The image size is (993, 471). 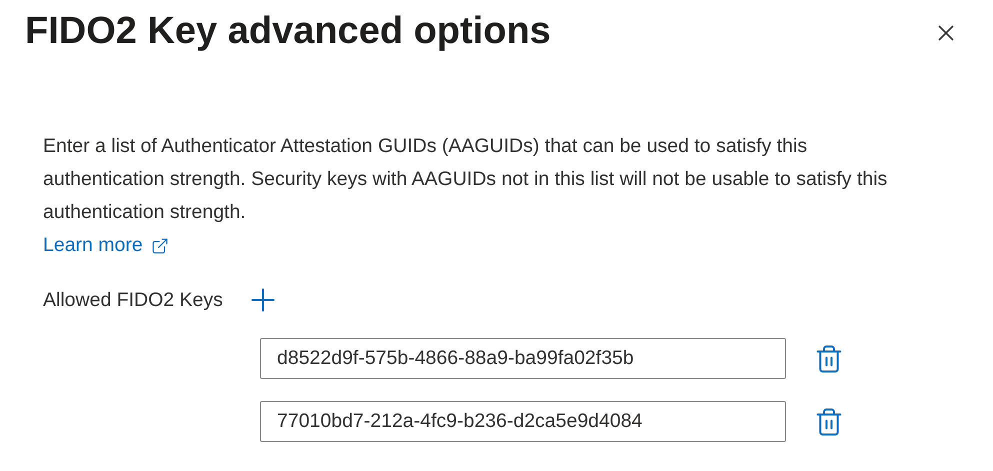 What do you see at coordinates (106, 245) in the screenshot?
I see `learn-more-link: Learn more` at bounding box center [106, 245].